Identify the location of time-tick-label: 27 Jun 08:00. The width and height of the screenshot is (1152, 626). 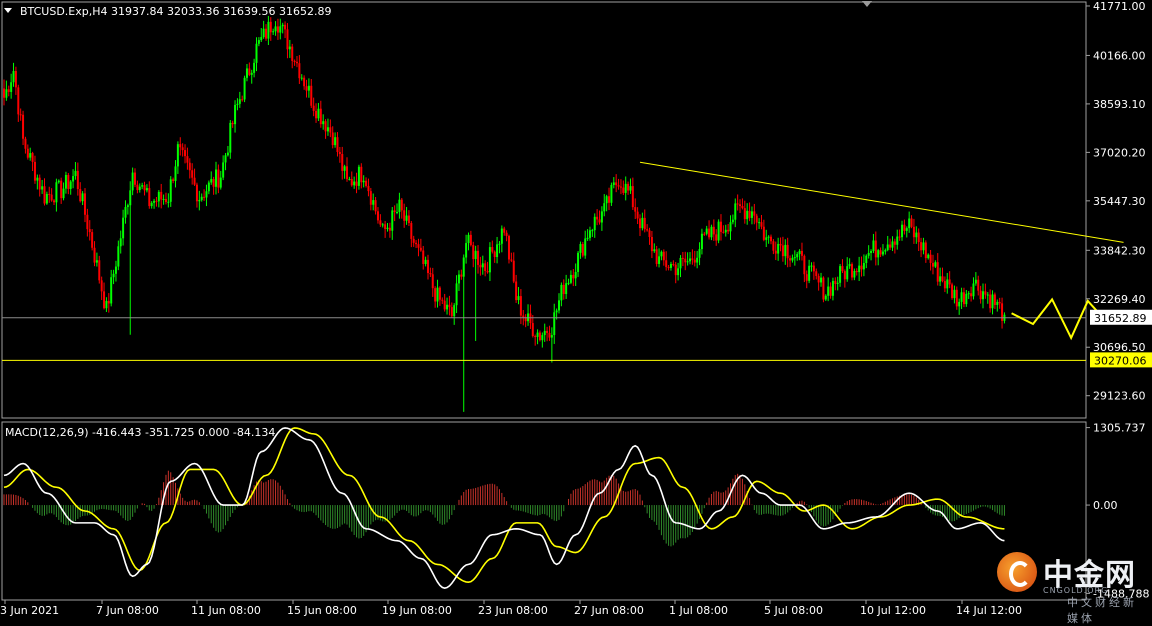
(609, 610).